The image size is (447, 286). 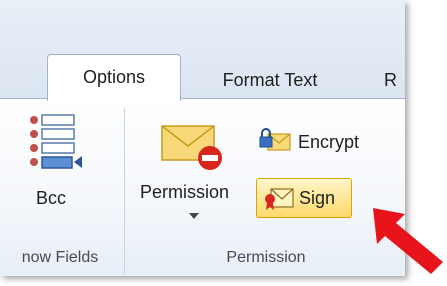 I want to click on group-separator, so click(x=124, y=191).